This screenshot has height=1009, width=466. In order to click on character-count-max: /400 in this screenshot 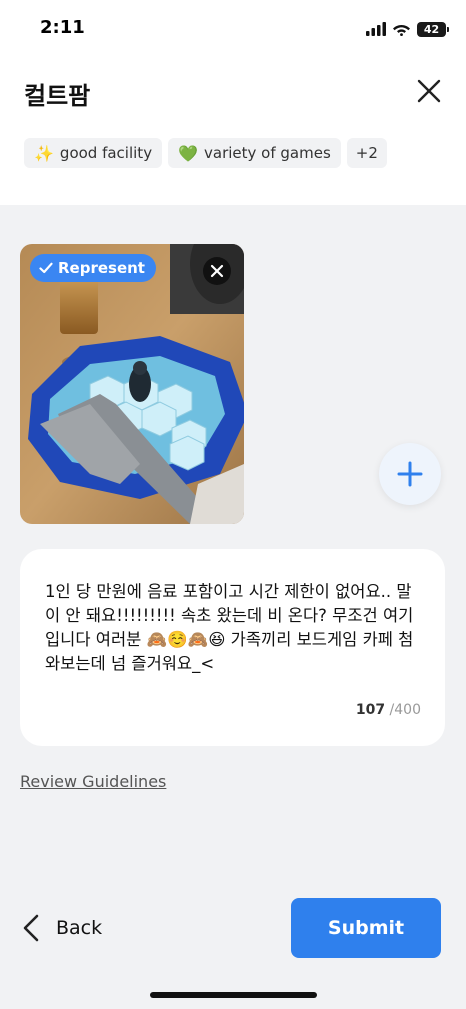, I will do `click(403, 710)`.